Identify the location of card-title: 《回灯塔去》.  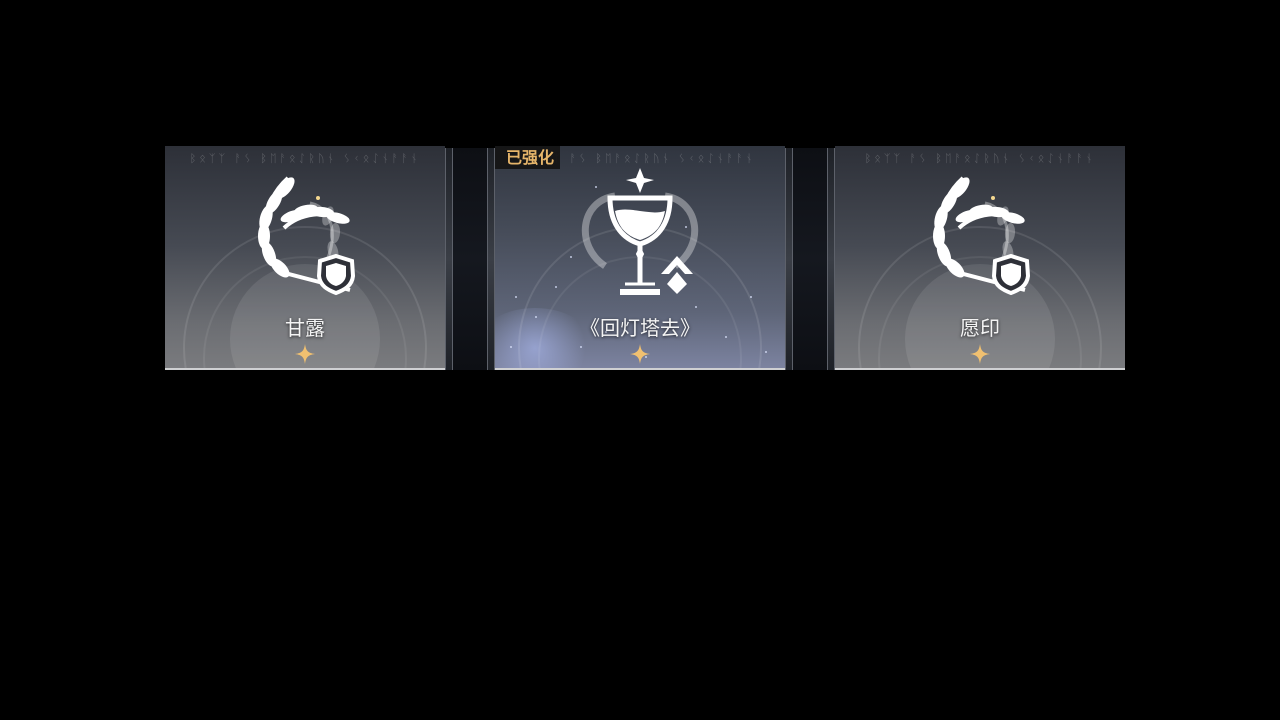
(640, 328).